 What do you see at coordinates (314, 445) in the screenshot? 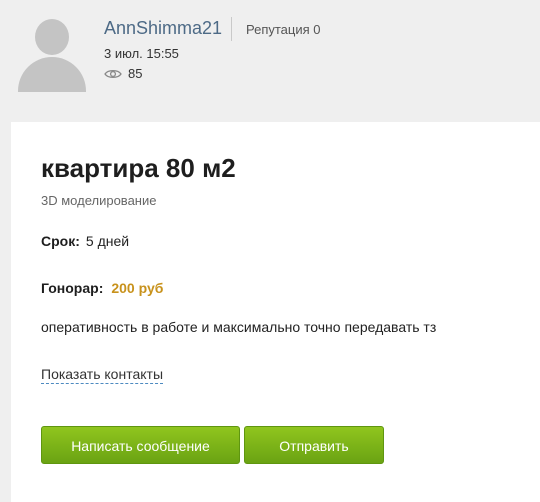
I see `send-button: Отправить` at bounding box center [314, 445].